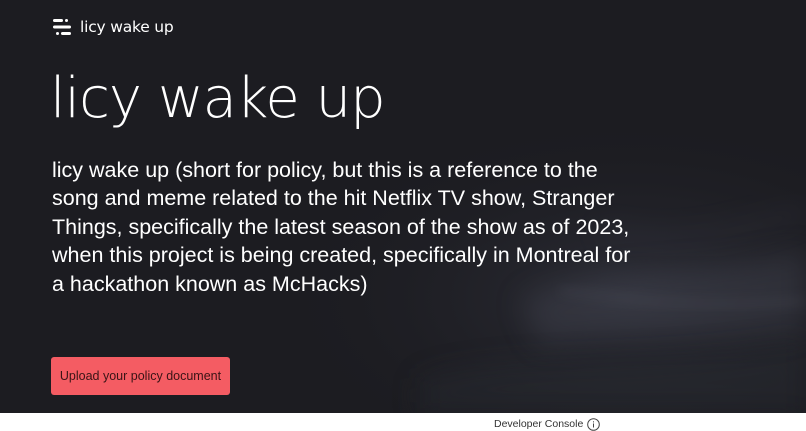 This screenshot has height=431, width=806. Describe the element at coordinates (403, 421) in the screenshot. I see `bottom-bar` at that location.